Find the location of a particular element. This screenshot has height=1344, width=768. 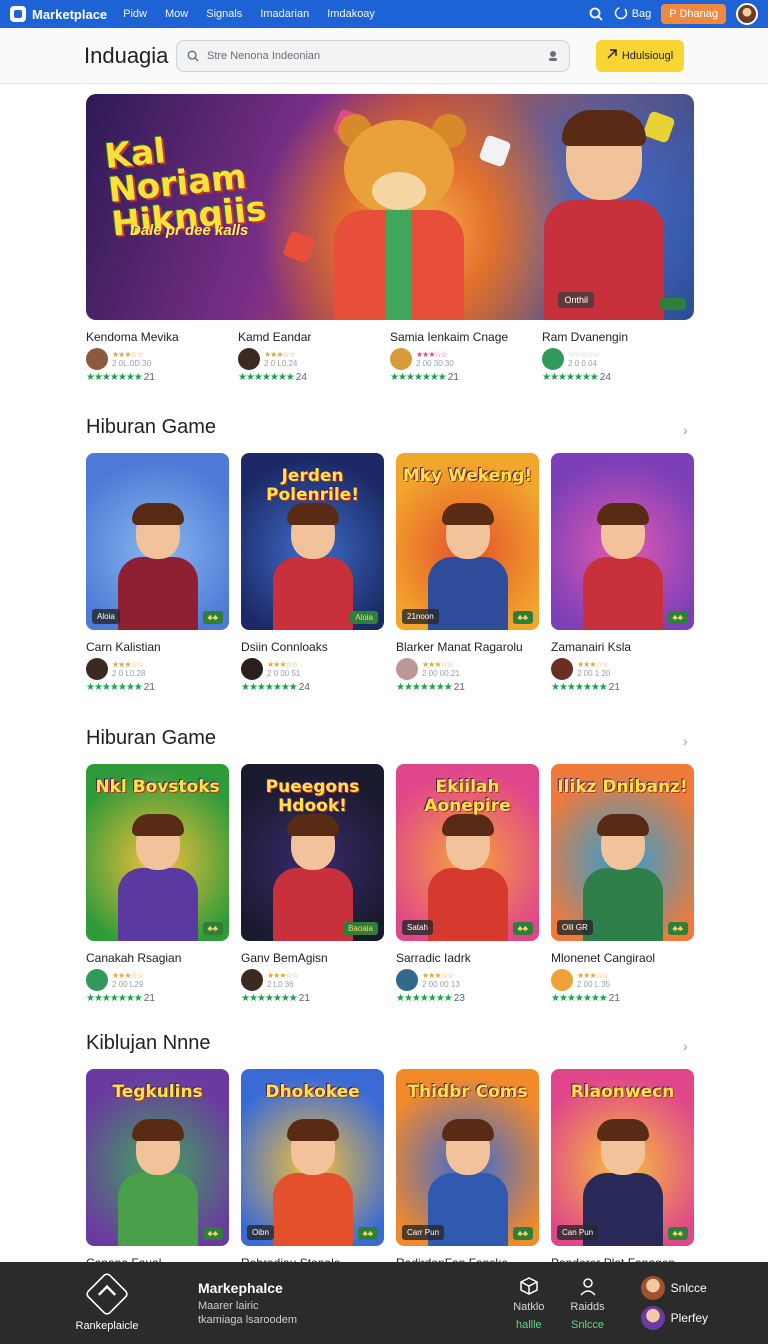

user-avatar is located at coordinates (747, 14).